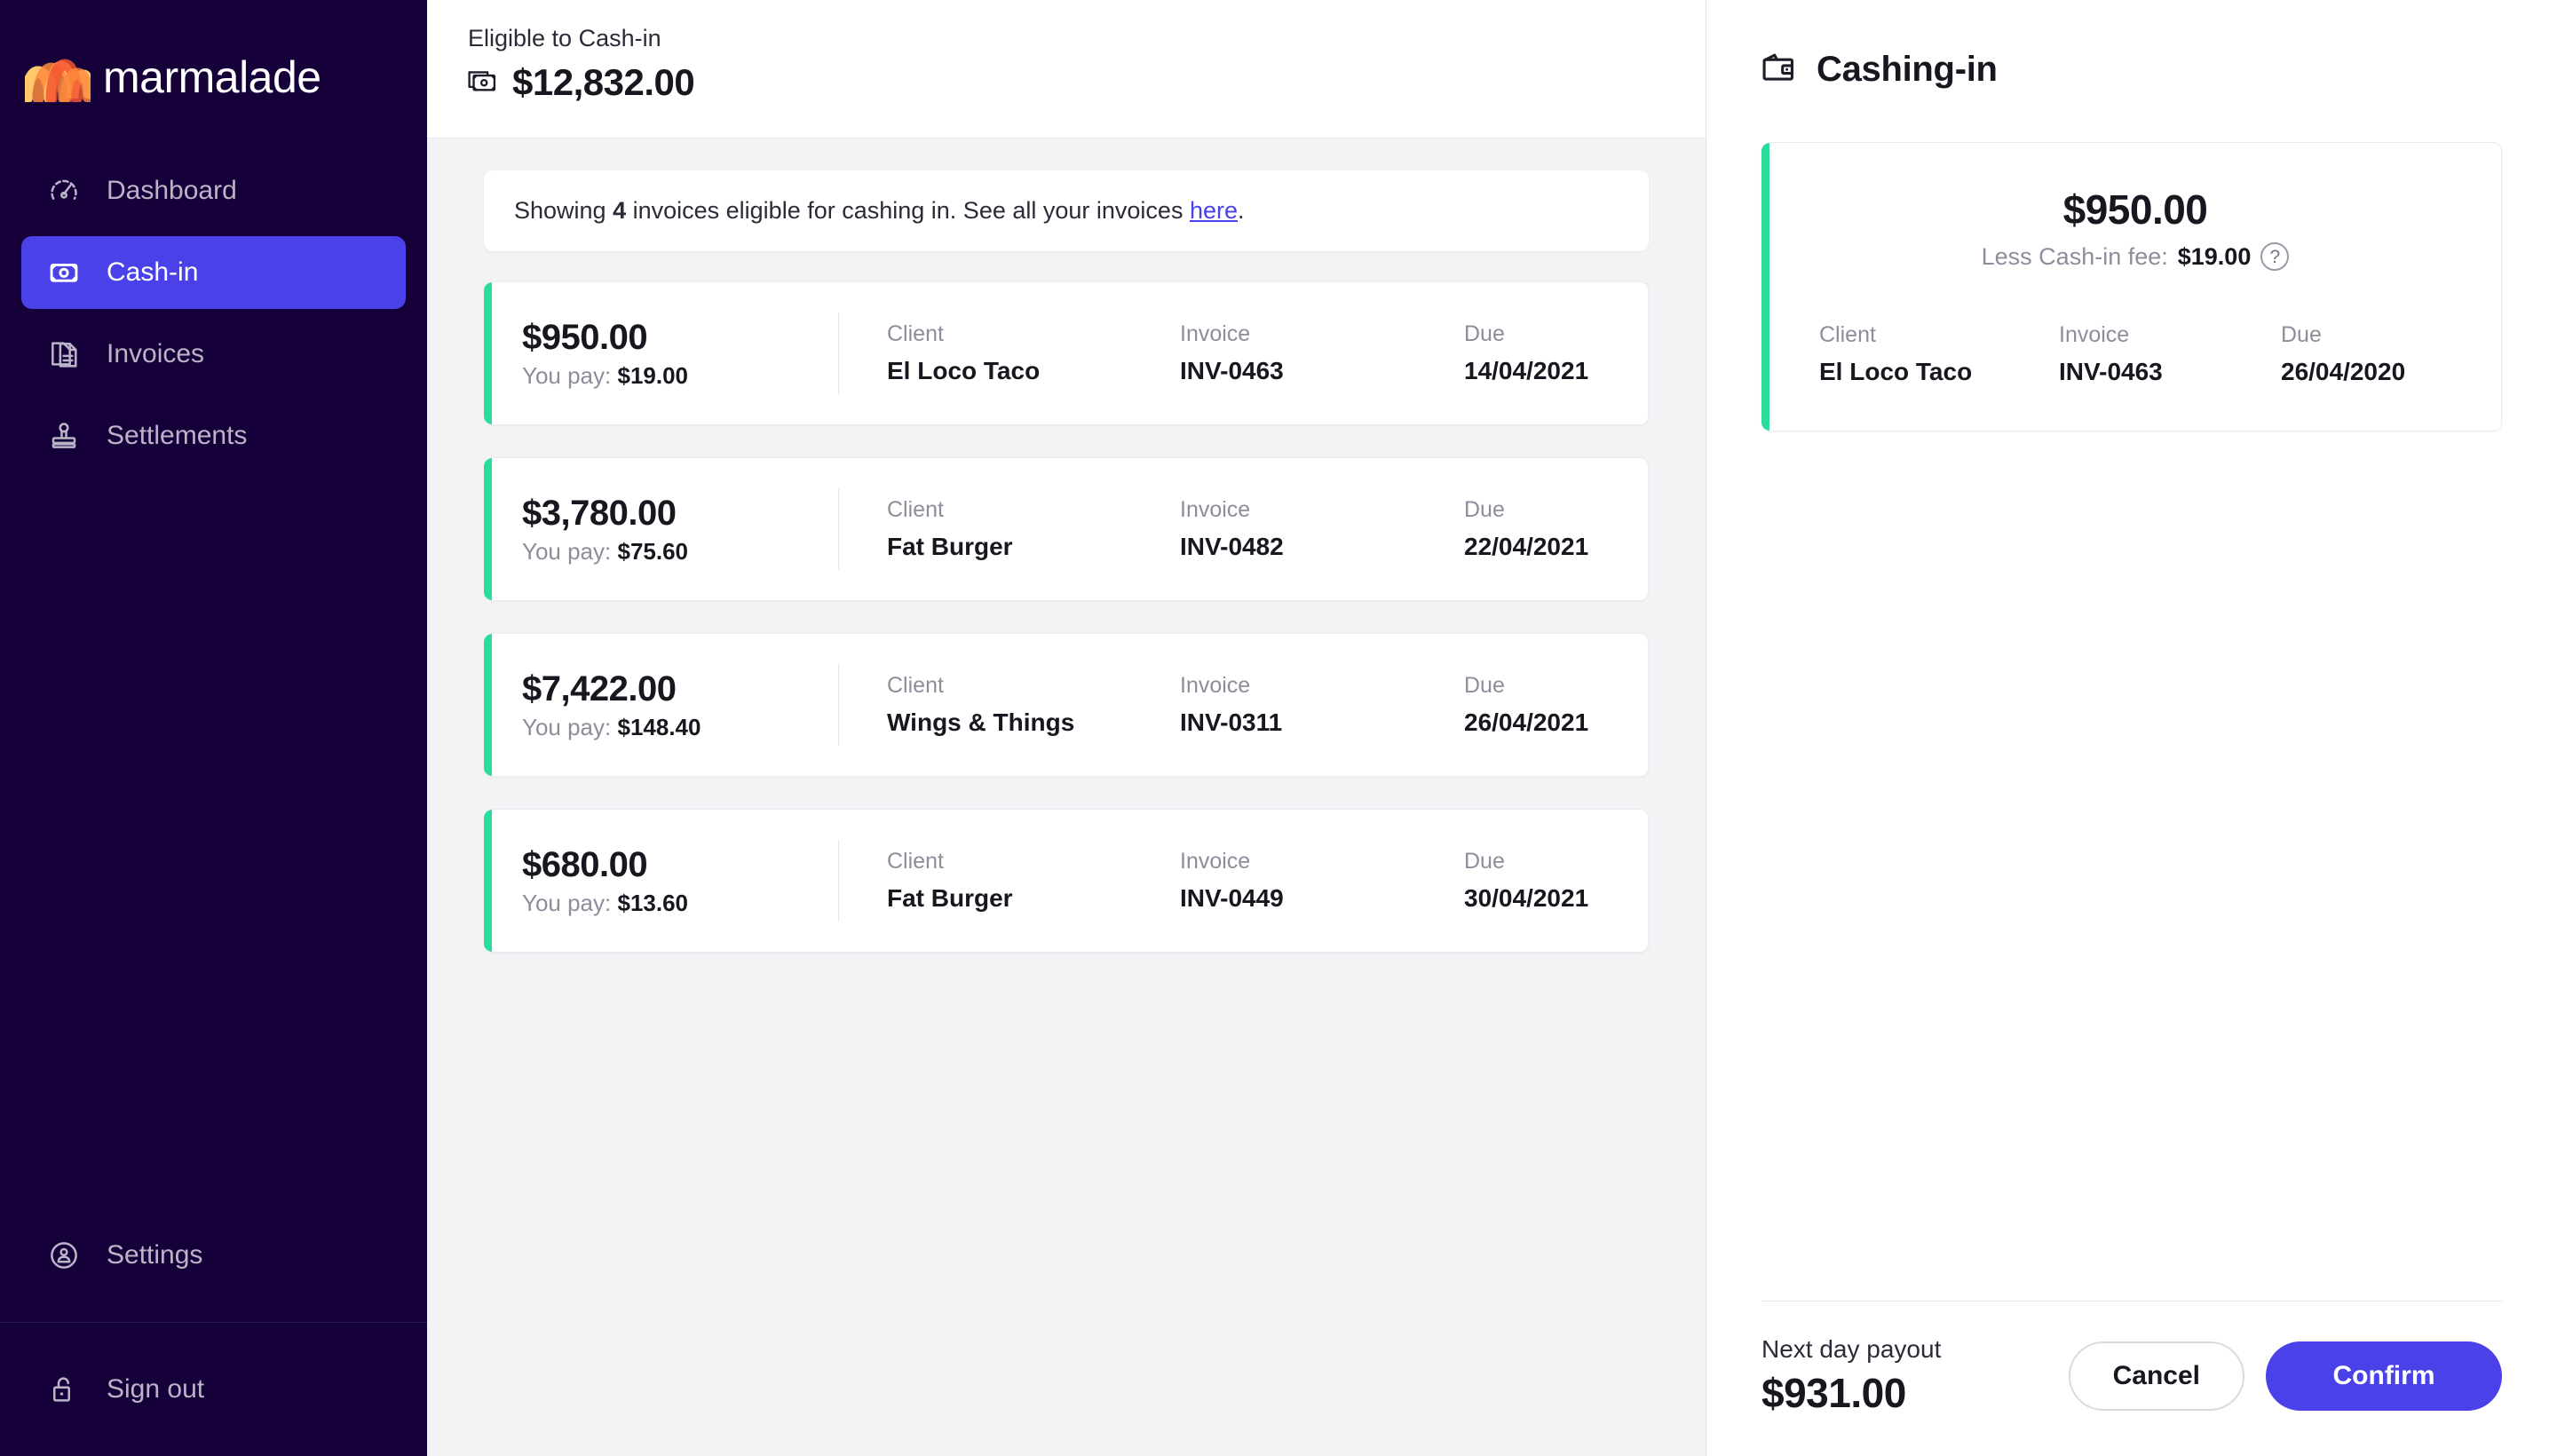  What do you see at coordinates (2170, 354) in the screenshot?
I see `selected-invoice-field: Invoice INV-0463` at bounding box center [2170, 354].